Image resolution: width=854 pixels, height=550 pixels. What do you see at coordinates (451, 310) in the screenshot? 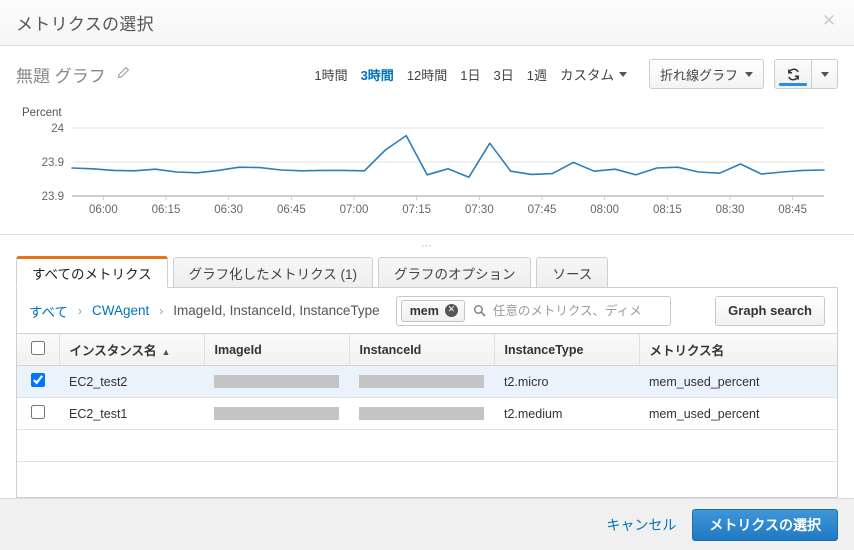
I see `close-circle-icon: ✕` at bounding box center [451, 310].